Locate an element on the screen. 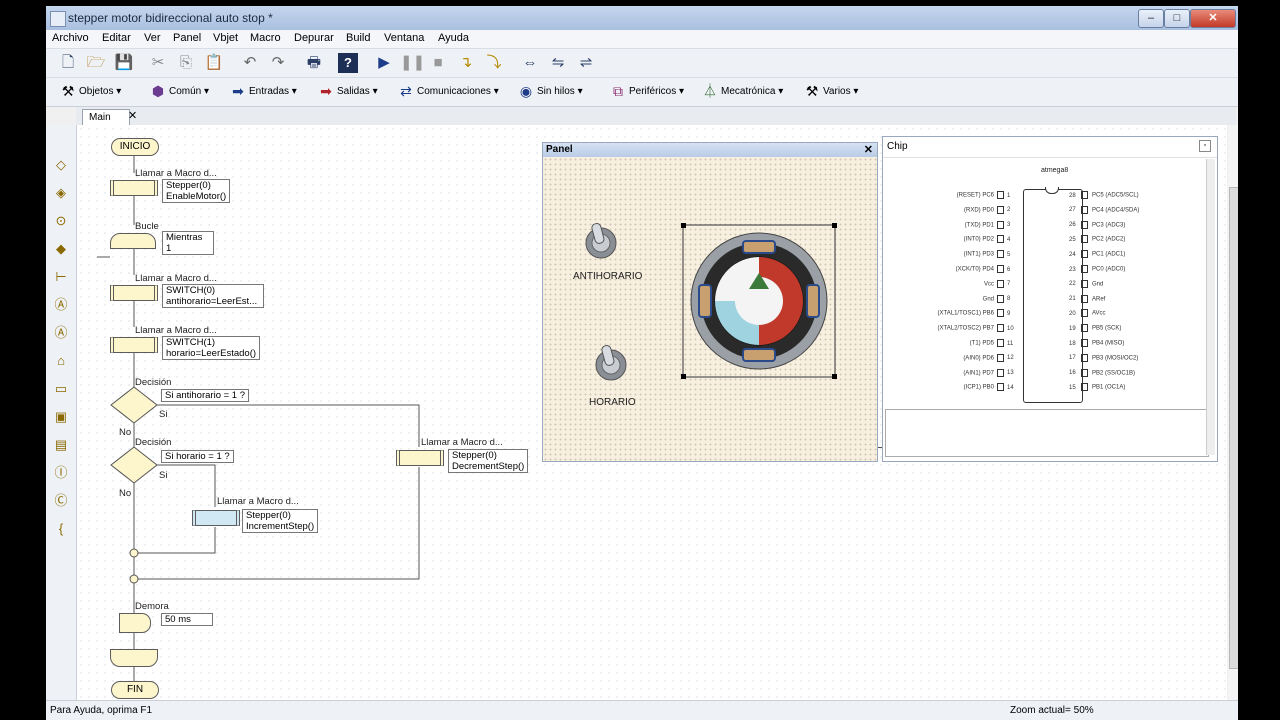 Image resolution: width=1280 pixels, height=720 pixels. scroll-thumb is located at coordinates (1233, 428).